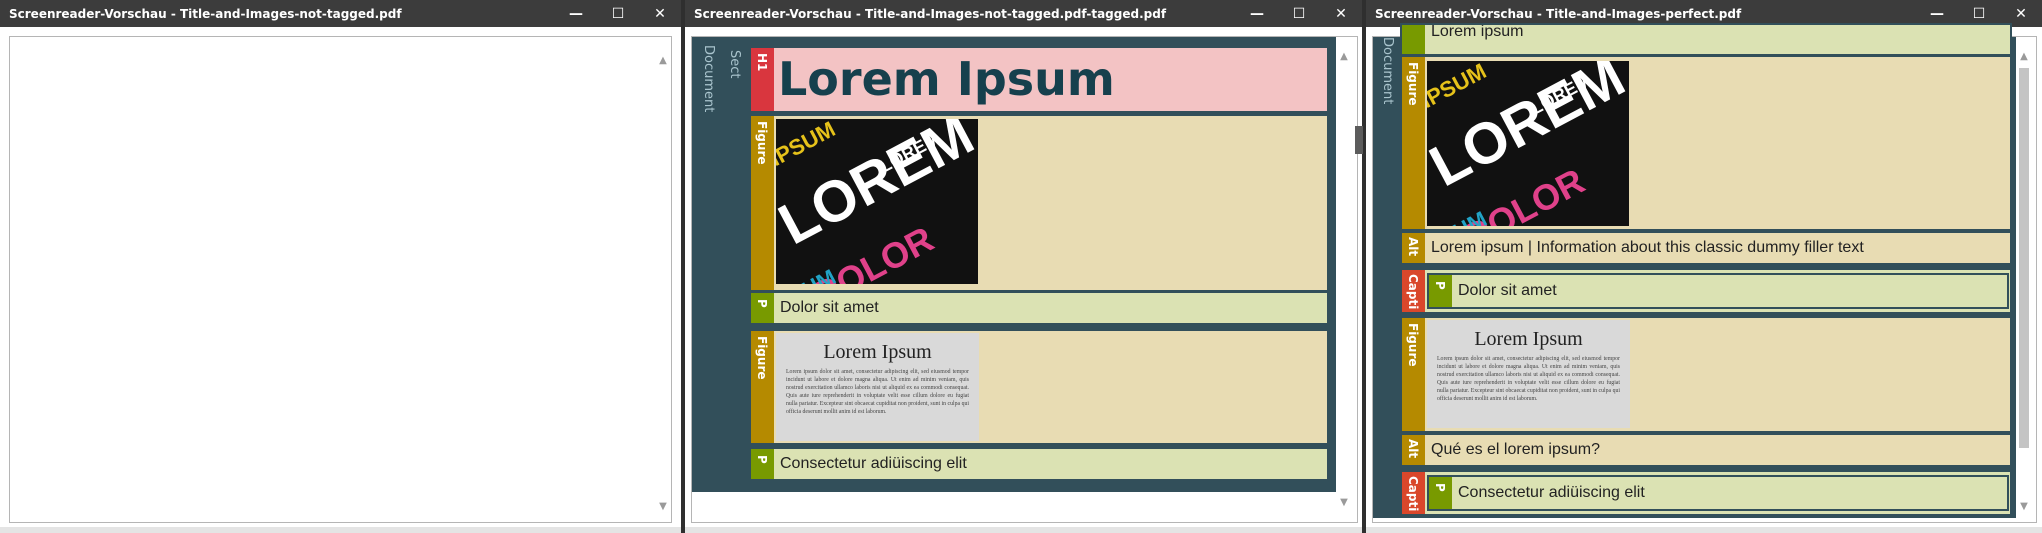  I want to click on tag-h1: H1 Lorem Ipsum, so click(1039, 79).